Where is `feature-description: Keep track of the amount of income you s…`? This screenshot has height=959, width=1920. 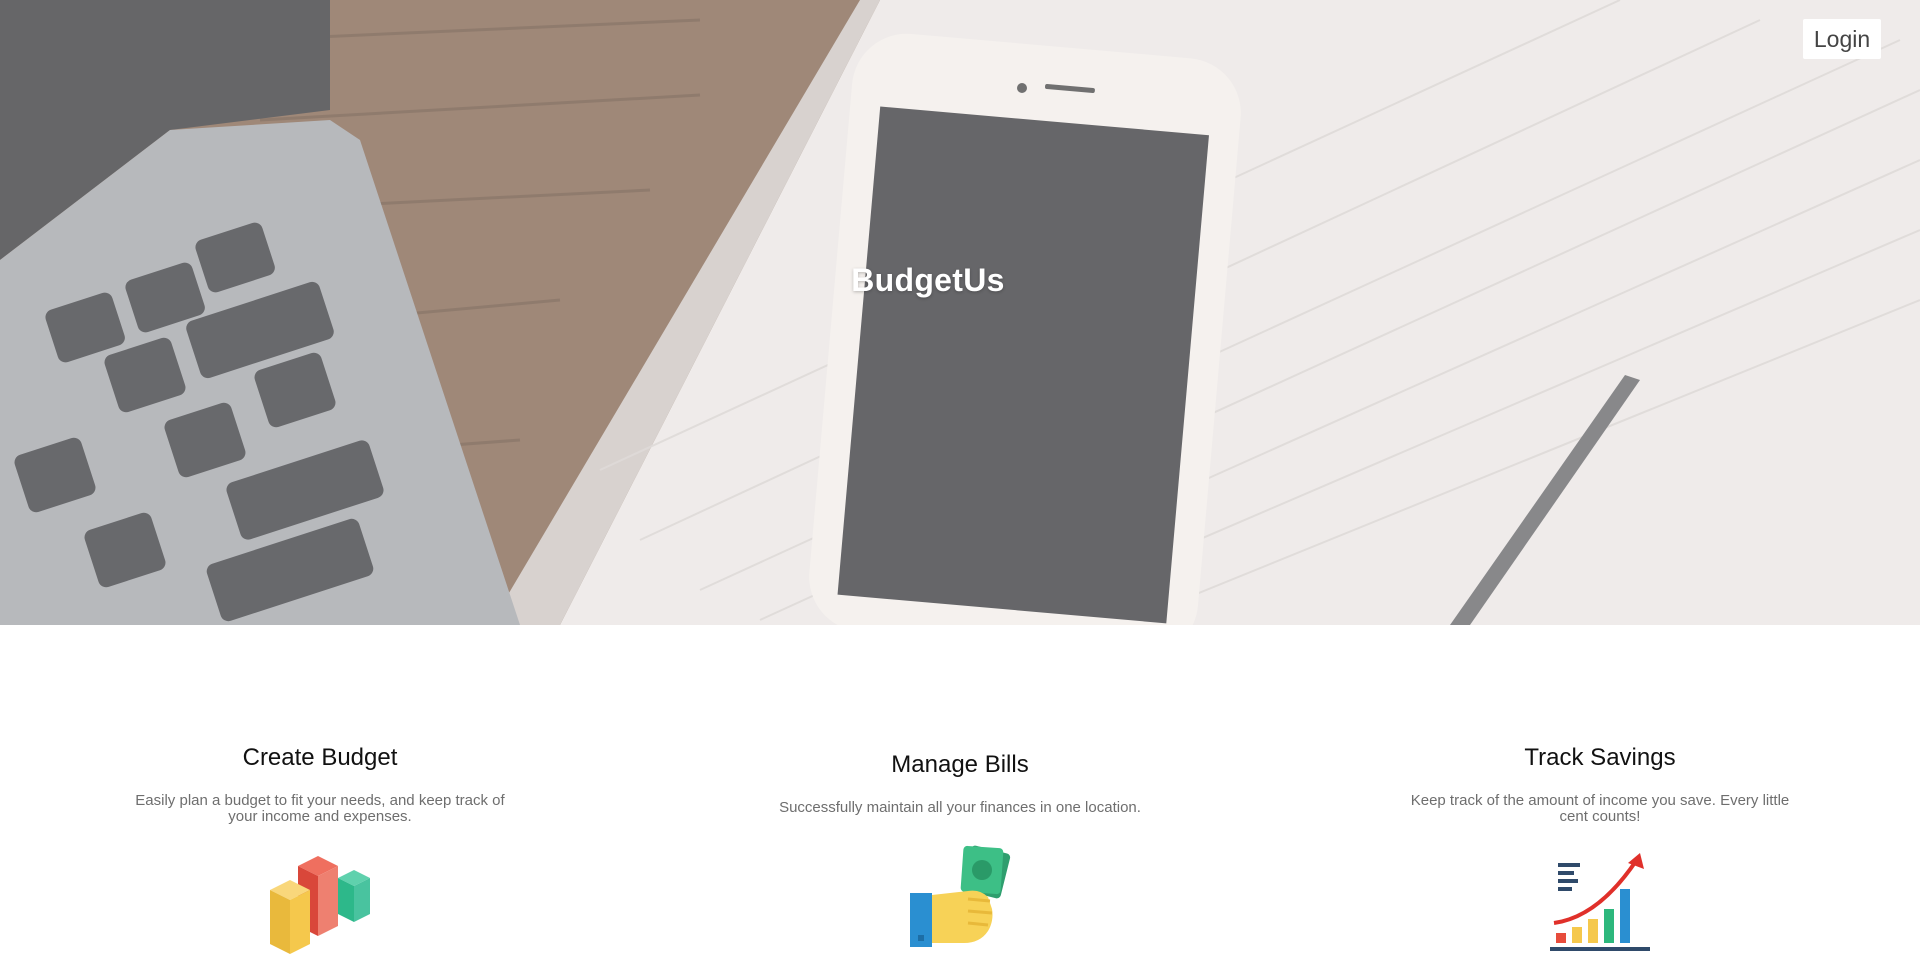 feature-description: Keep track of the amount of income you s… is located at coordinates (1600, 808).